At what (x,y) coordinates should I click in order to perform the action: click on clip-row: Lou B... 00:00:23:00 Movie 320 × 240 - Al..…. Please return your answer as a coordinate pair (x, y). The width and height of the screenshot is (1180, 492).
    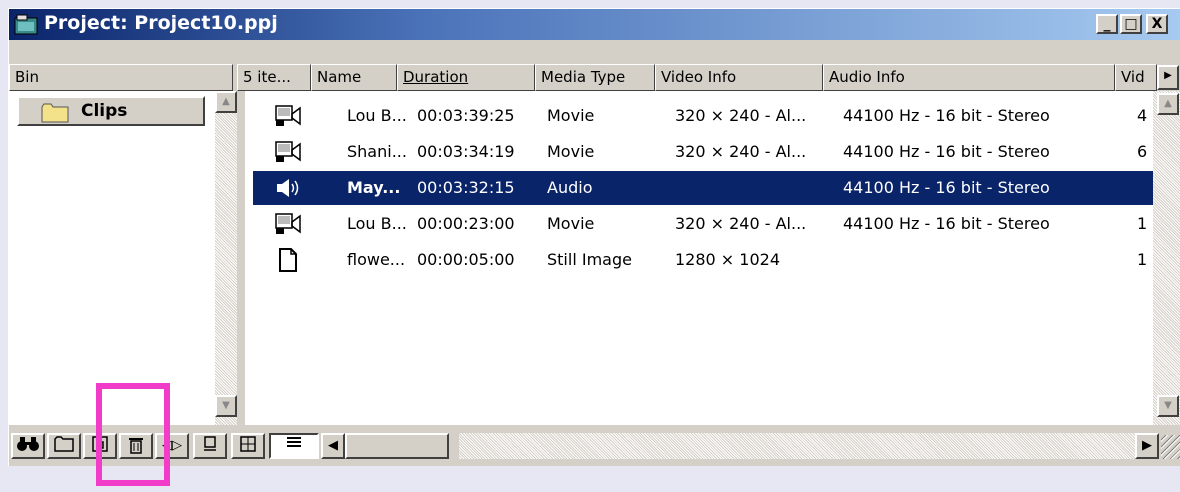
    Looking at the image, I should click on (703, 224).